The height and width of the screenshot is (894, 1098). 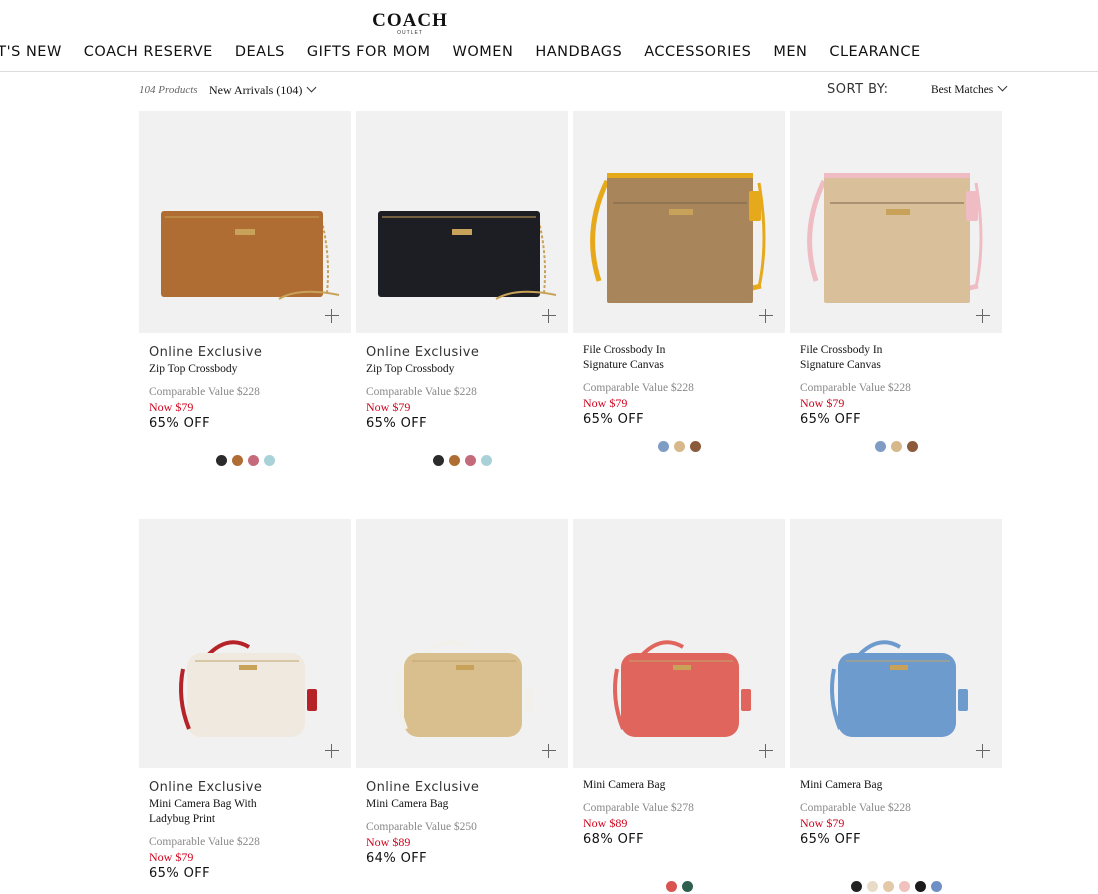 I want to click on nav-handbags: HANDBAGS, so click(x=578, y=52).